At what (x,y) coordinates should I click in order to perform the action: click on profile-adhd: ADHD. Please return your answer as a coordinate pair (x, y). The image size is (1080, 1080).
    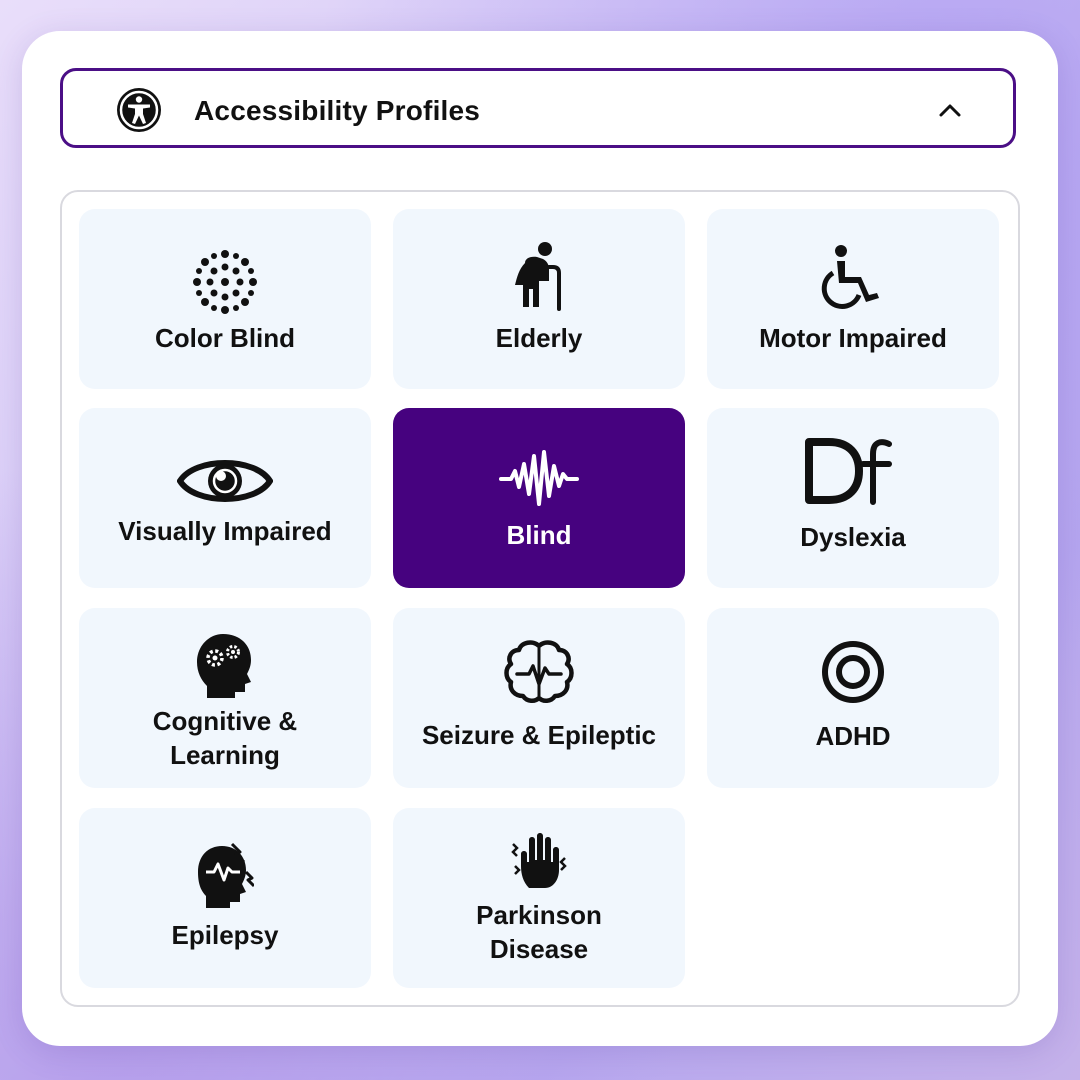
    Looking at the image, I should click on (853, 698).